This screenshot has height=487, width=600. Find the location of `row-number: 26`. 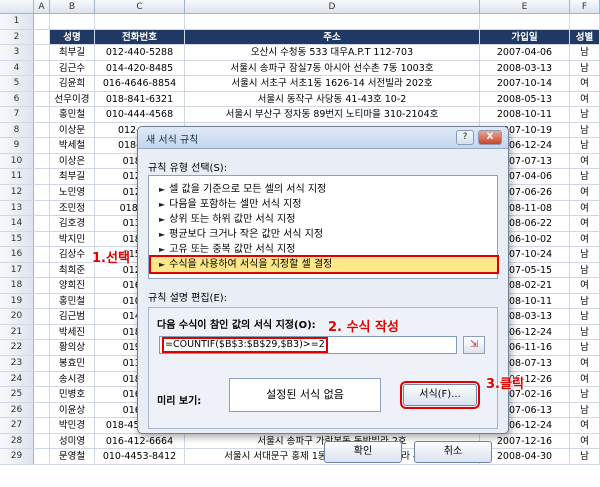

row-number: 26 is located at coordinates (17, 410).